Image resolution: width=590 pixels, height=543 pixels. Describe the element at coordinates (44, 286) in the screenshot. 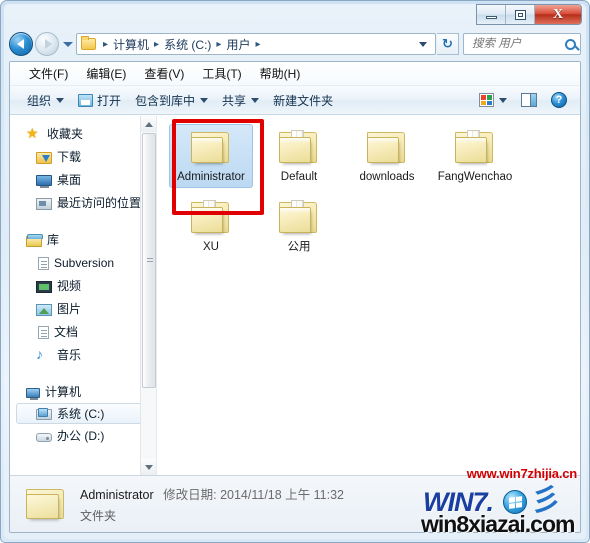

I see `video-icon` at that location.